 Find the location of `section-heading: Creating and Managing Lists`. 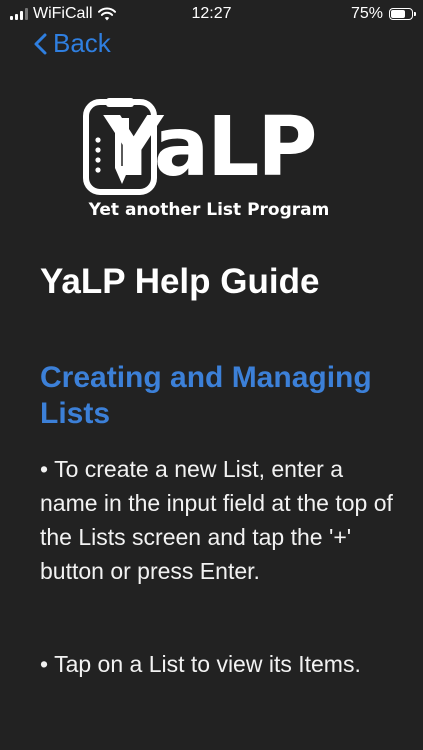

section-heading: Creating and Managing Lists is located at coordinates (206, 395).